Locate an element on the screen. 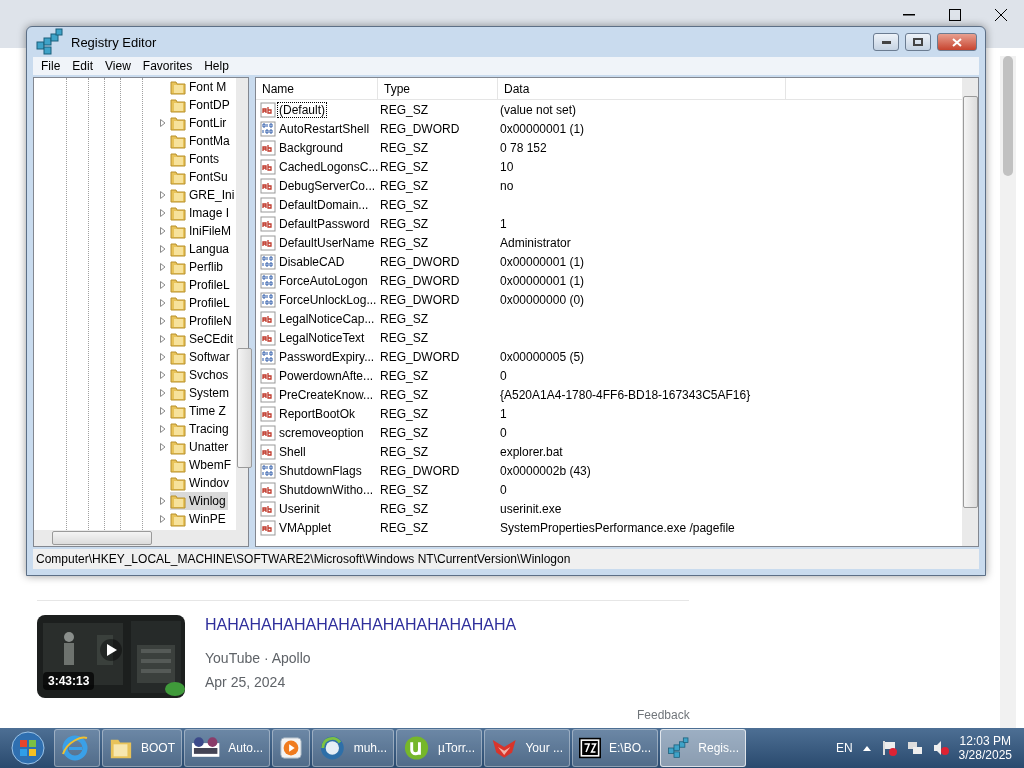 The height and width of the screenshot is (768, 1024). tree-item: ProfileN is located at coordinates (202, 321).